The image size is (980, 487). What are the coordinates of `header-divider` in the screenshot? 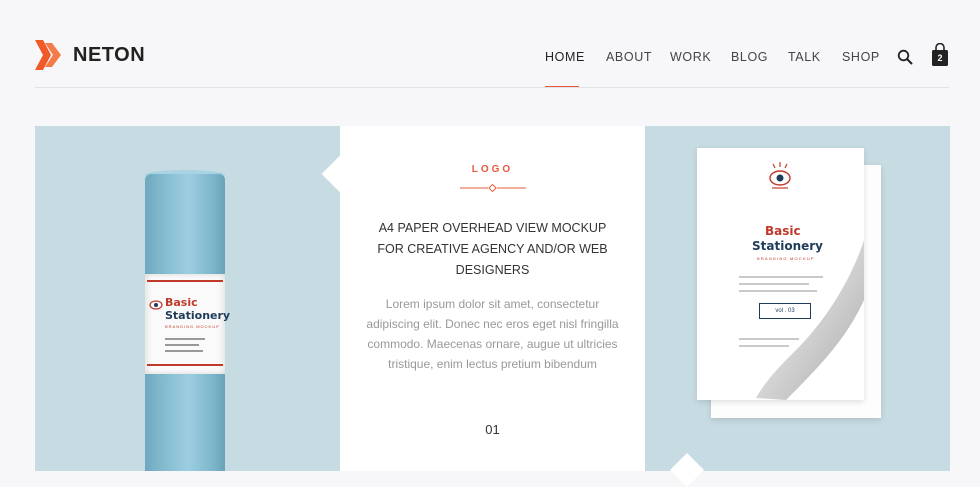 It's located at (492, 87).